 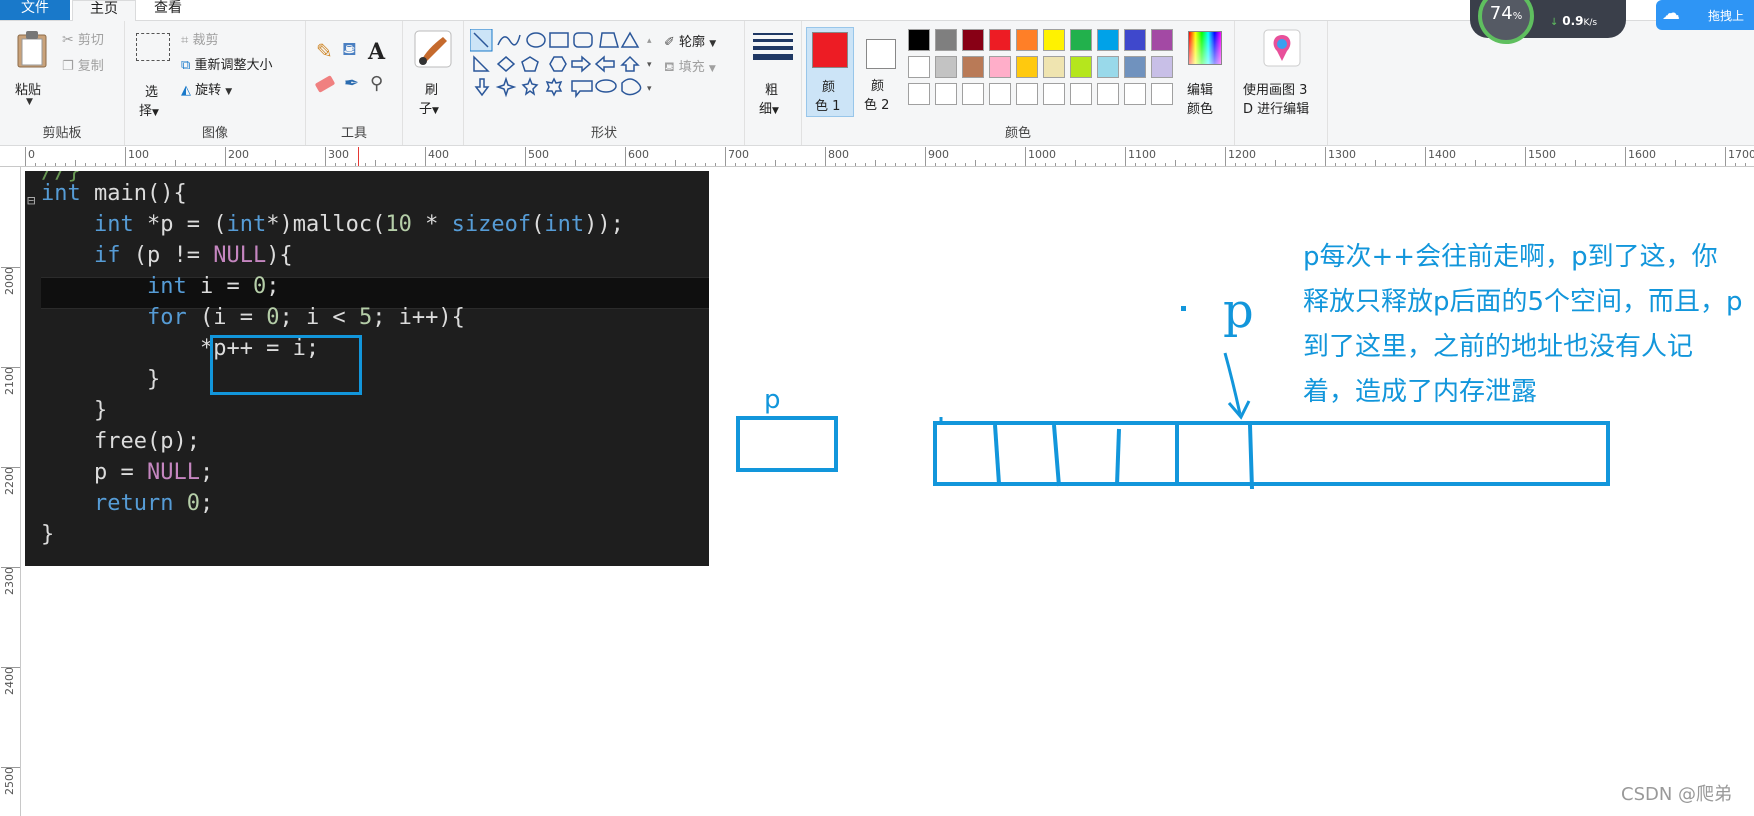 What do you see at coordinates (879, 71) in the screenshot?
I see `color2-button: 颜 色 2` at bounding box center [879, 71].